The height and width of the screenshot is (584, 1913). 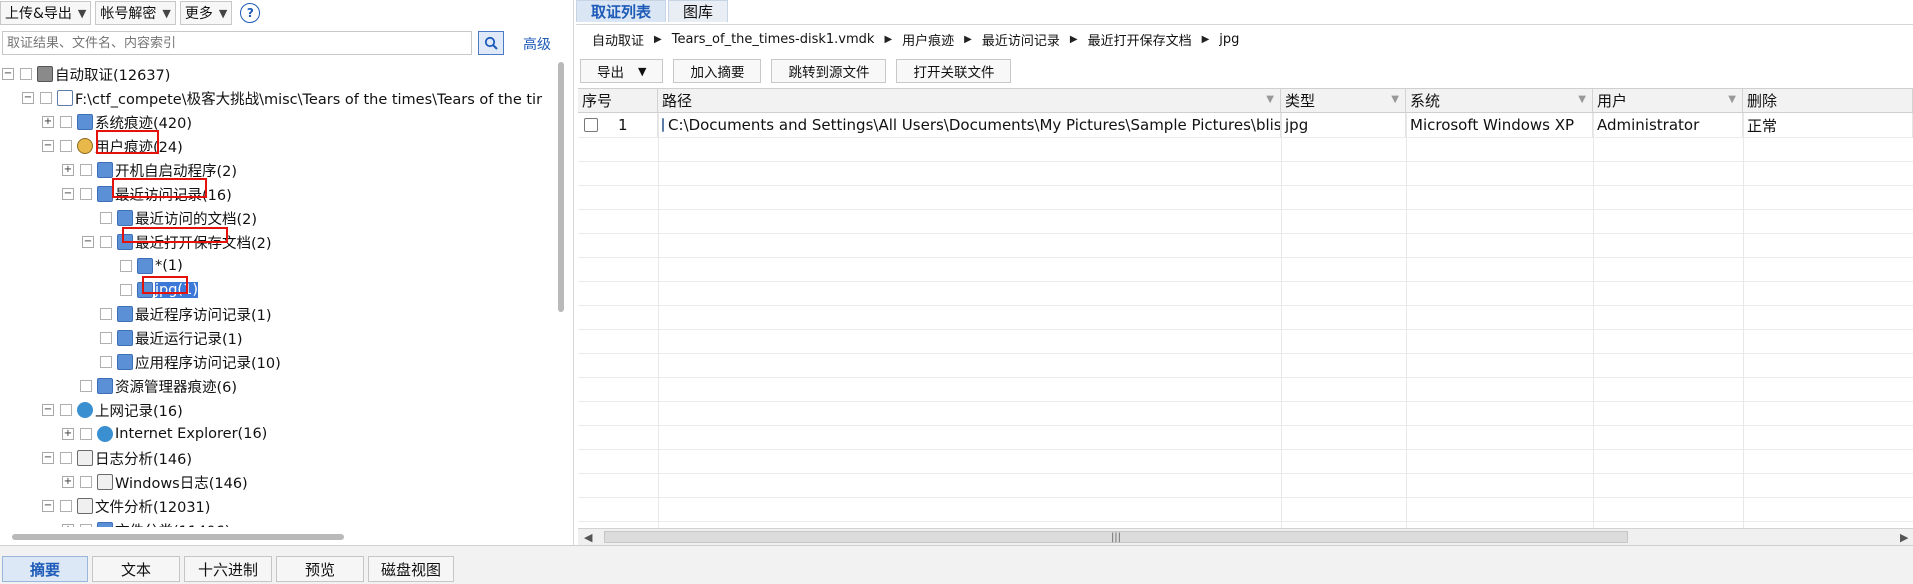 What do you see at coordinates (1245, 497) in the screenshot?
I see `grid-row-line` at bounding box center [1245, 497].